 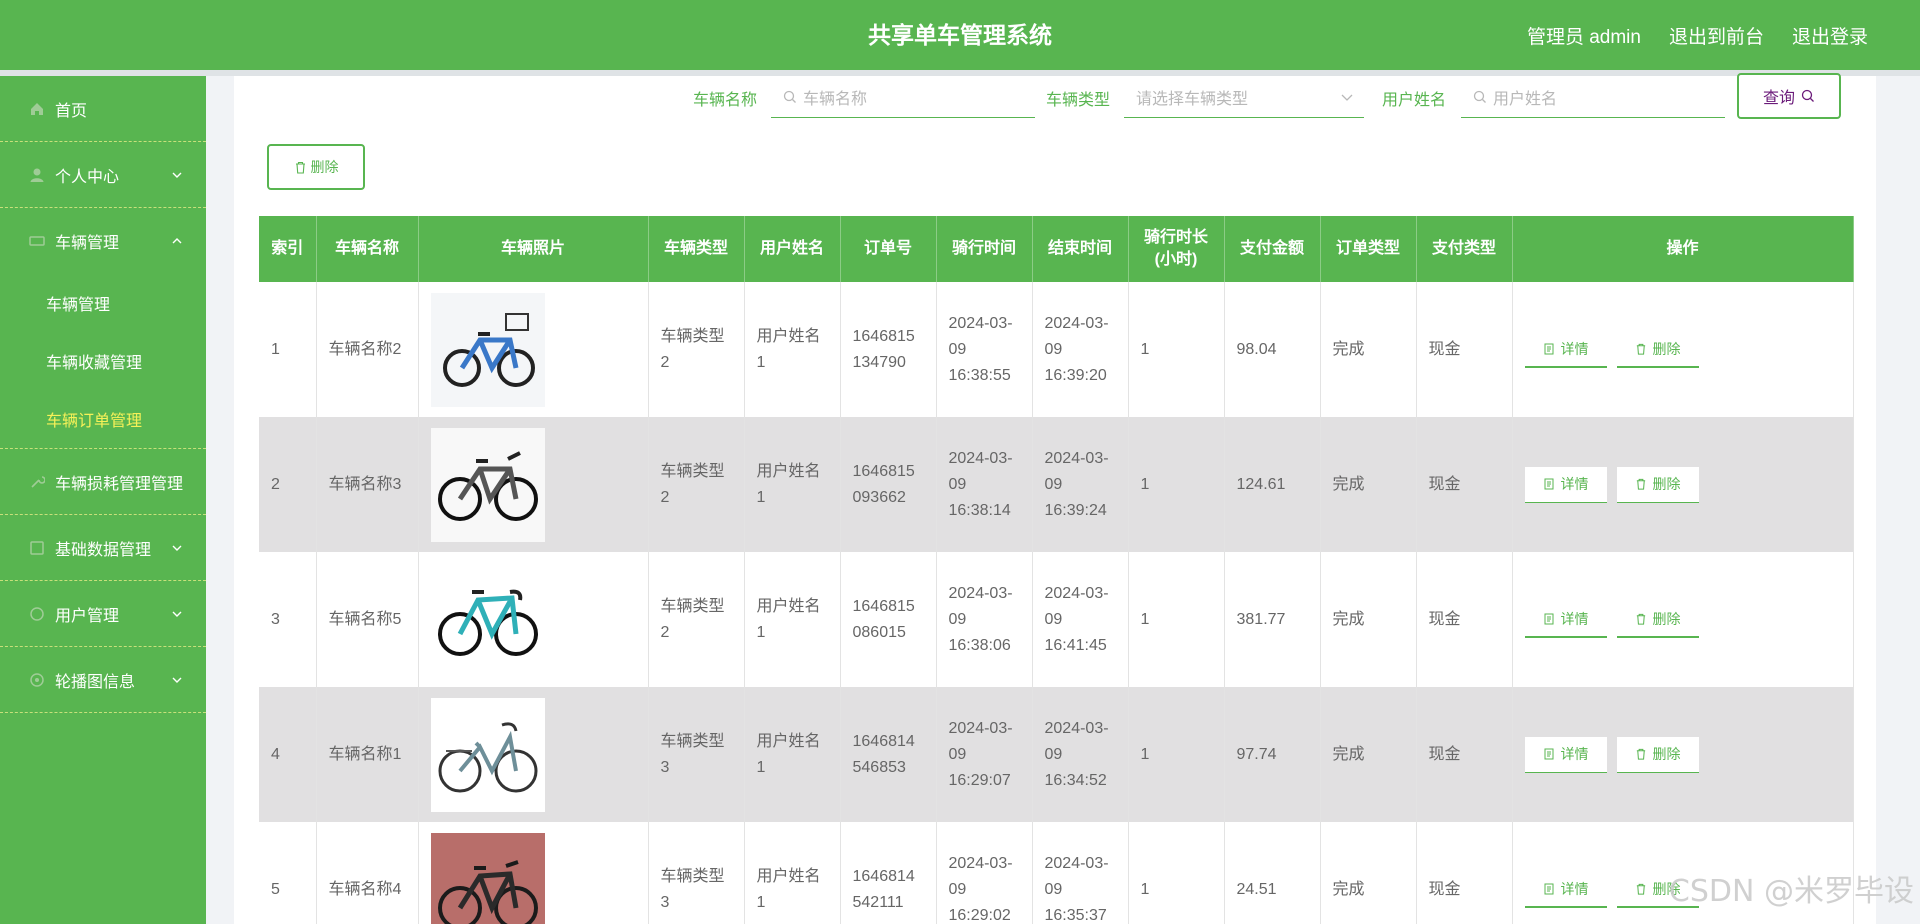 What do you see at coordinates (888, 349) in the screenshot?
I see `cell-order-number: 1646815134790` at bounding box center [888, 349].